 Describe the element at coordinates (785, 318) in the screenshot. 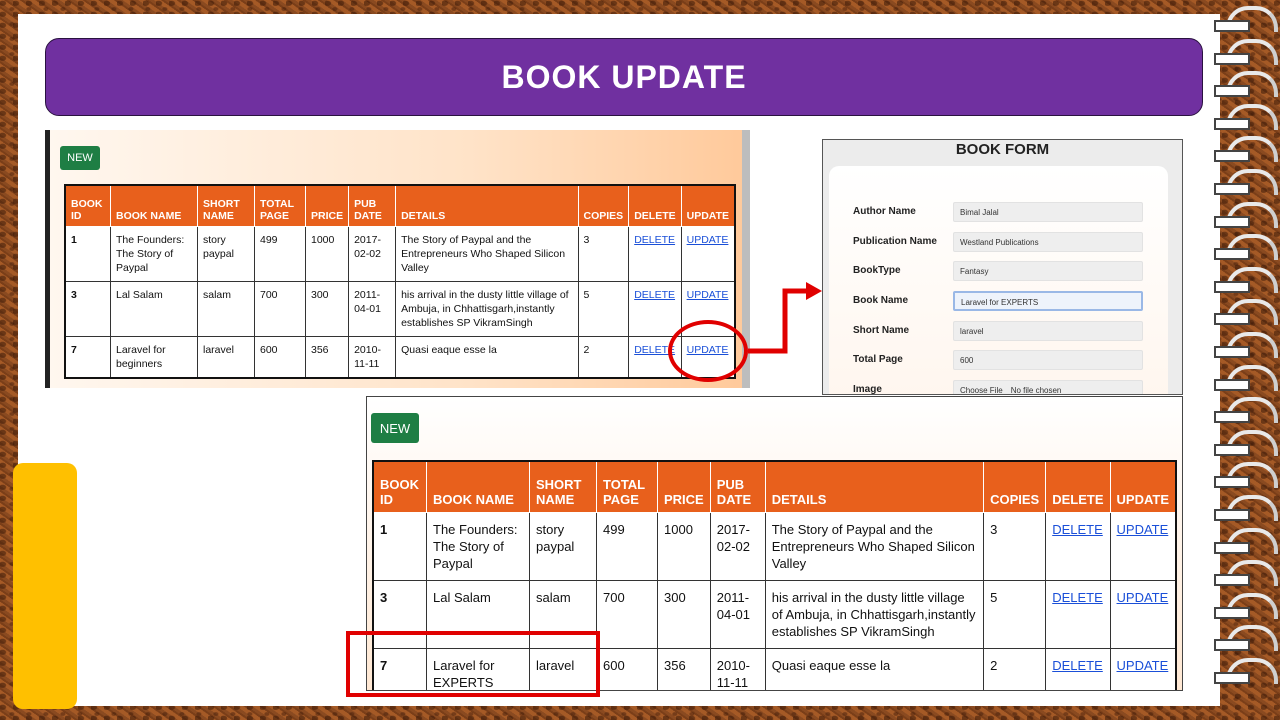

I see `arrow-to-form-icon` at that location.